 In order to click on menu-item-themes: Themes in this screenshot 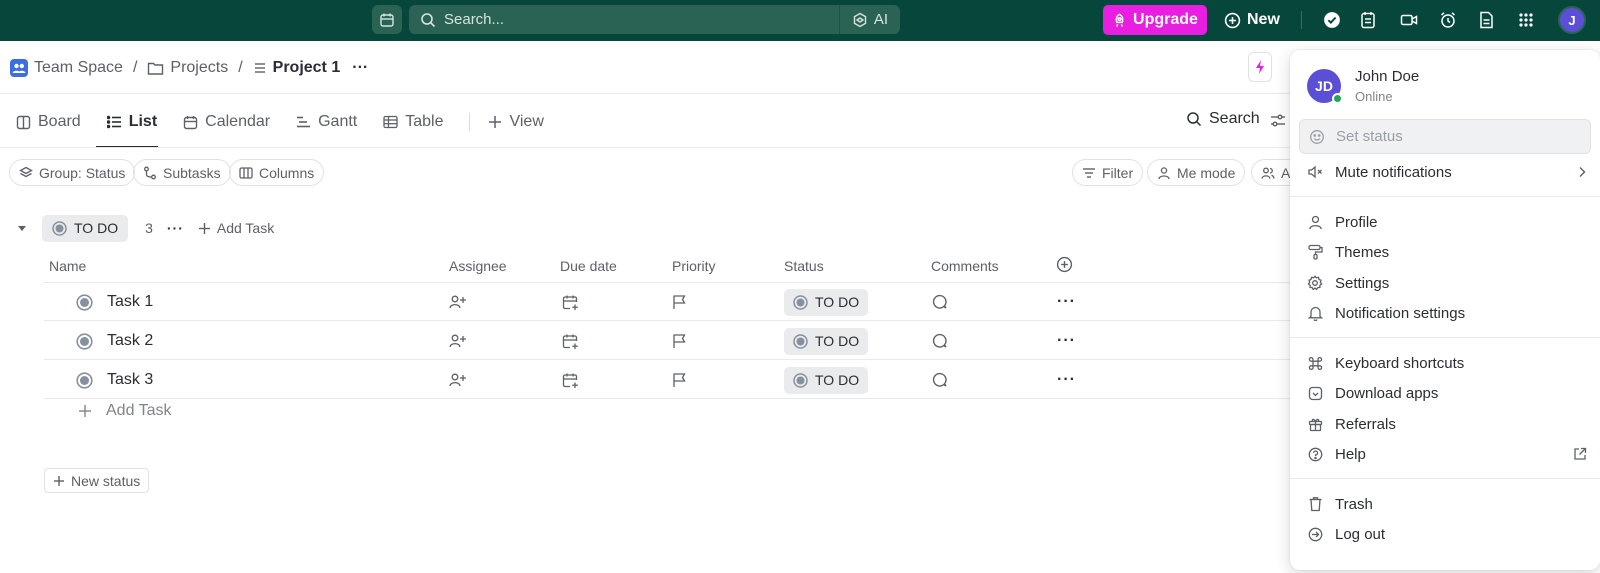, I will do `click(1447, 252)`.